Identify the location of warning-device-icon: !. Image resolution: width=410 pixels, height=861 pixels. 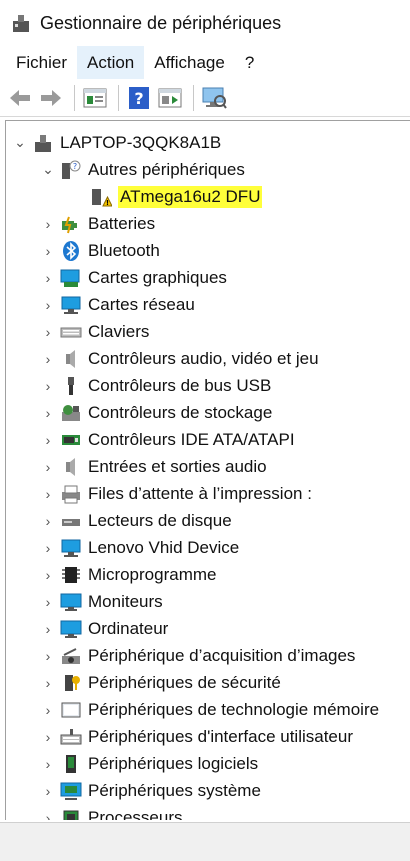
(101, 197).